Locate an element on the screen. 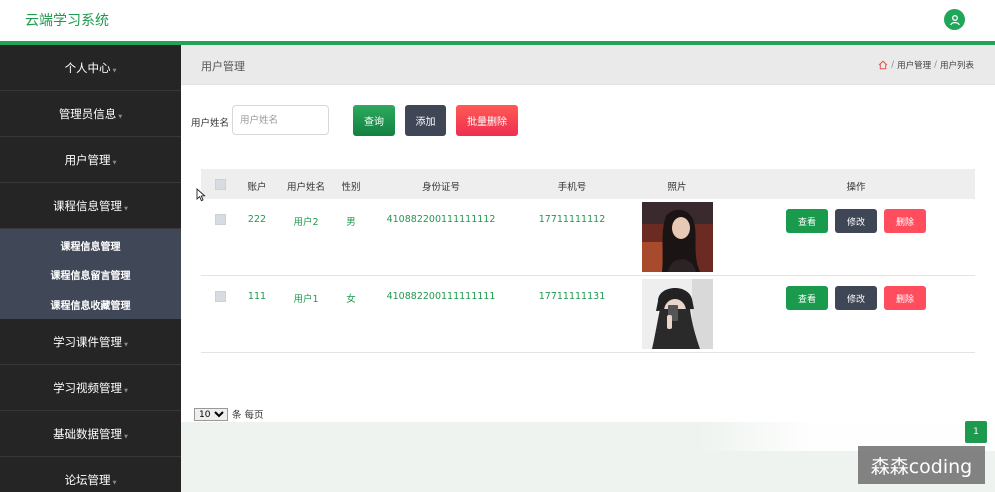 This screenshot has width=995, height=492. watermark: 森森coding is located at coordinates (921, 465).